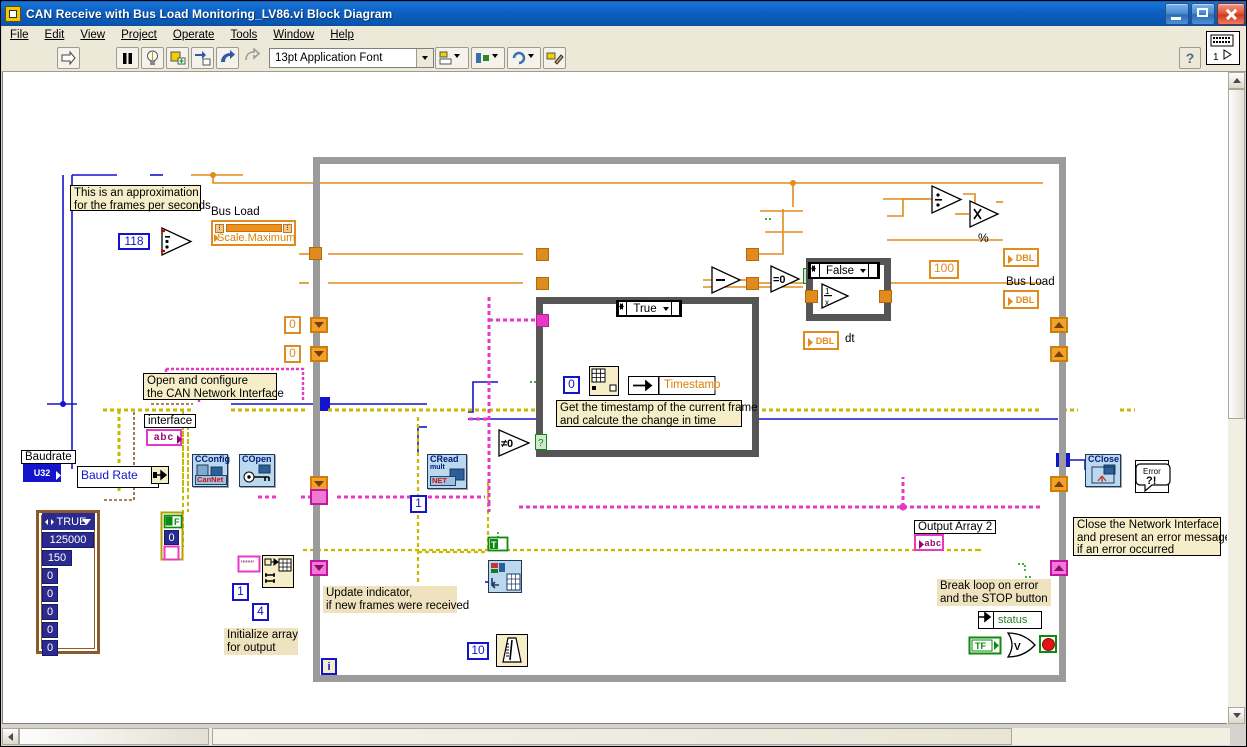 This screenshot has height=747, width=1247. I want to click on multiply-percent-operator, so click(984, 214).